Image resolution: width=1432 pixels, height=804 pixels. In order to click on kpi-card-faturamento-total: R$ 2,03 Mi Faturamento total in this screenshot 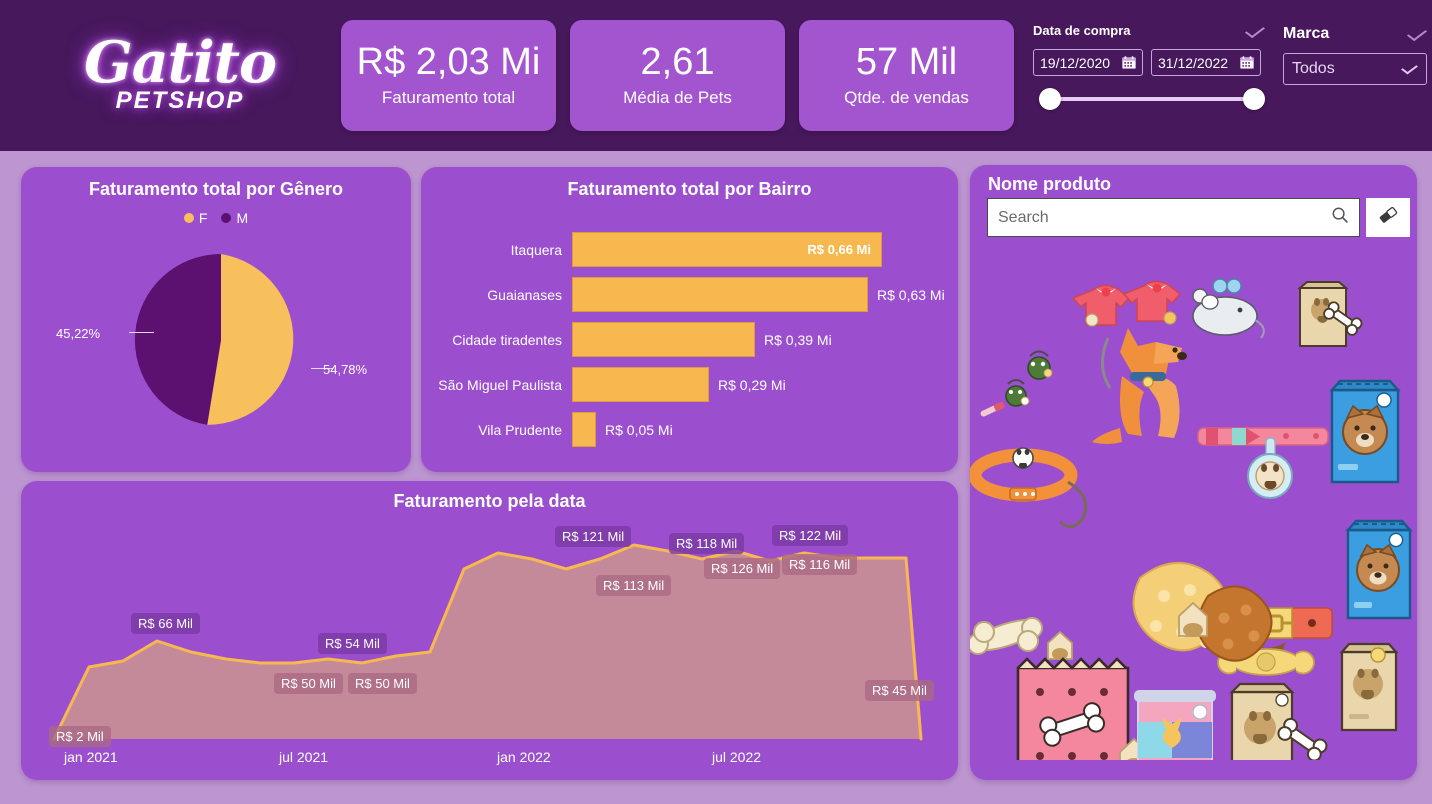, I will do `click(448, 75)`.